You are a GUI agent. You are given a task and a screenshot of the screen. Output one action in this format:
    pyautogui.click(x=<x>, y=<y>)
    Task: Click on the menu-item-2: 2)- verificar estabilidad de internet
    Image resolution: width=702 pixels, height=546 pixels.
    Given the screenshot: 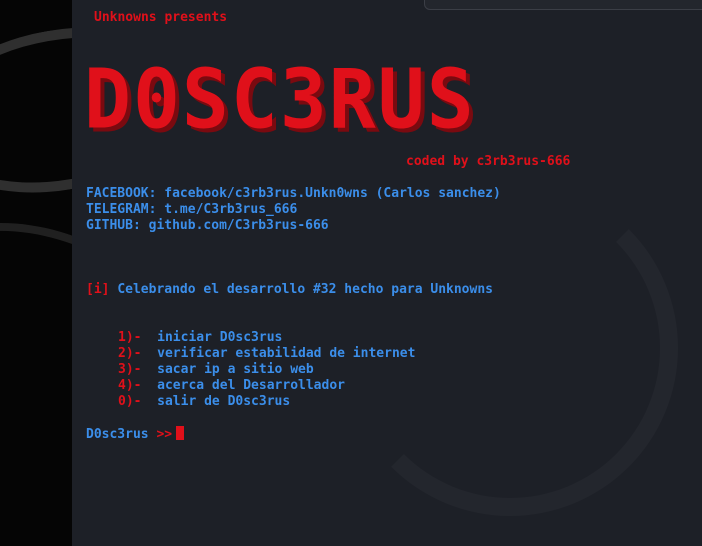 What is the action you would take?
    pyautogui.click(x=266, y=354)
    